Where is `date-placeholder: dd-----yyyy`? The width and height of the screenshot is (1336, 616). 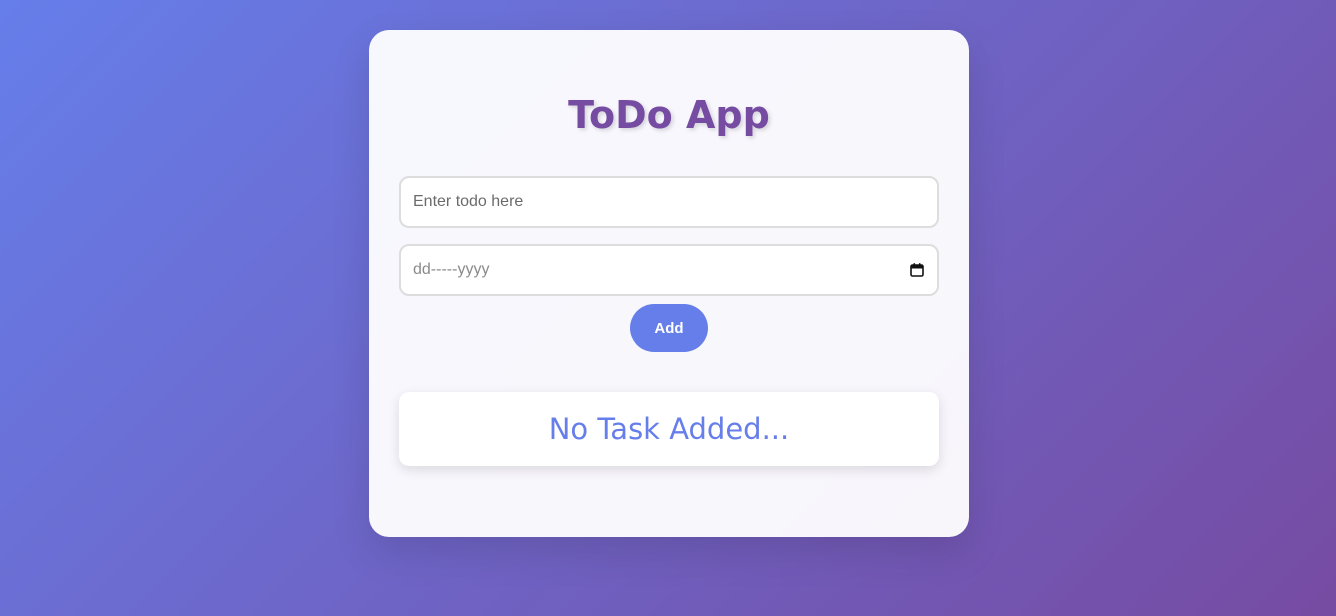 date-placeholder: dd-----yyyy is located at coordinates (451, 269).